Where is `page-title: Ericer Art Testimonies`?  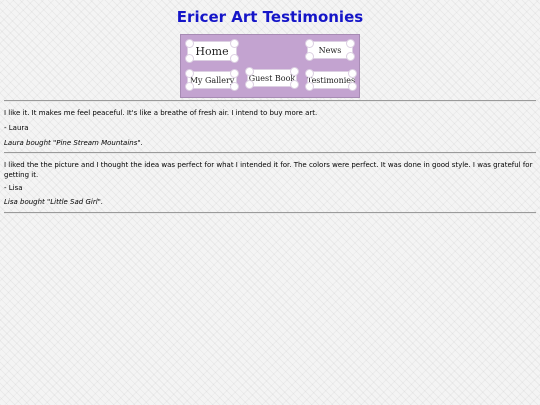 page-title: Ericer Art Testimonies is located at coordinates (270, 17).